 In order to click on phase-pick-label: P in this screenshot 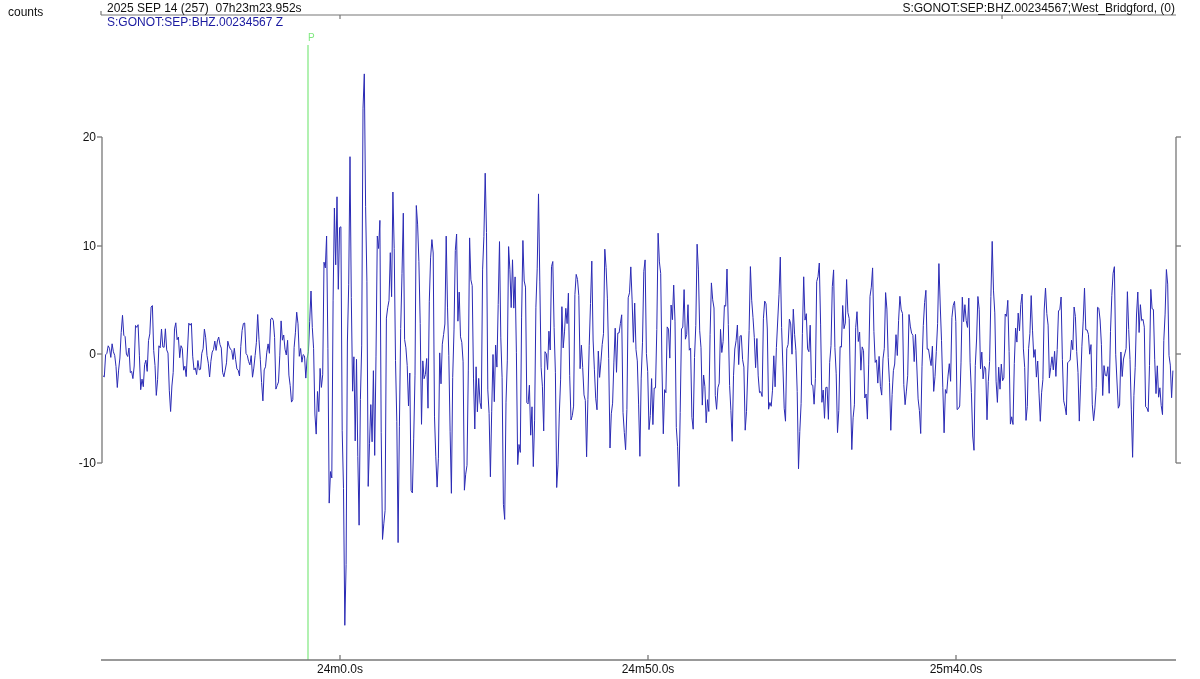, I will do `click(311, 37)`.